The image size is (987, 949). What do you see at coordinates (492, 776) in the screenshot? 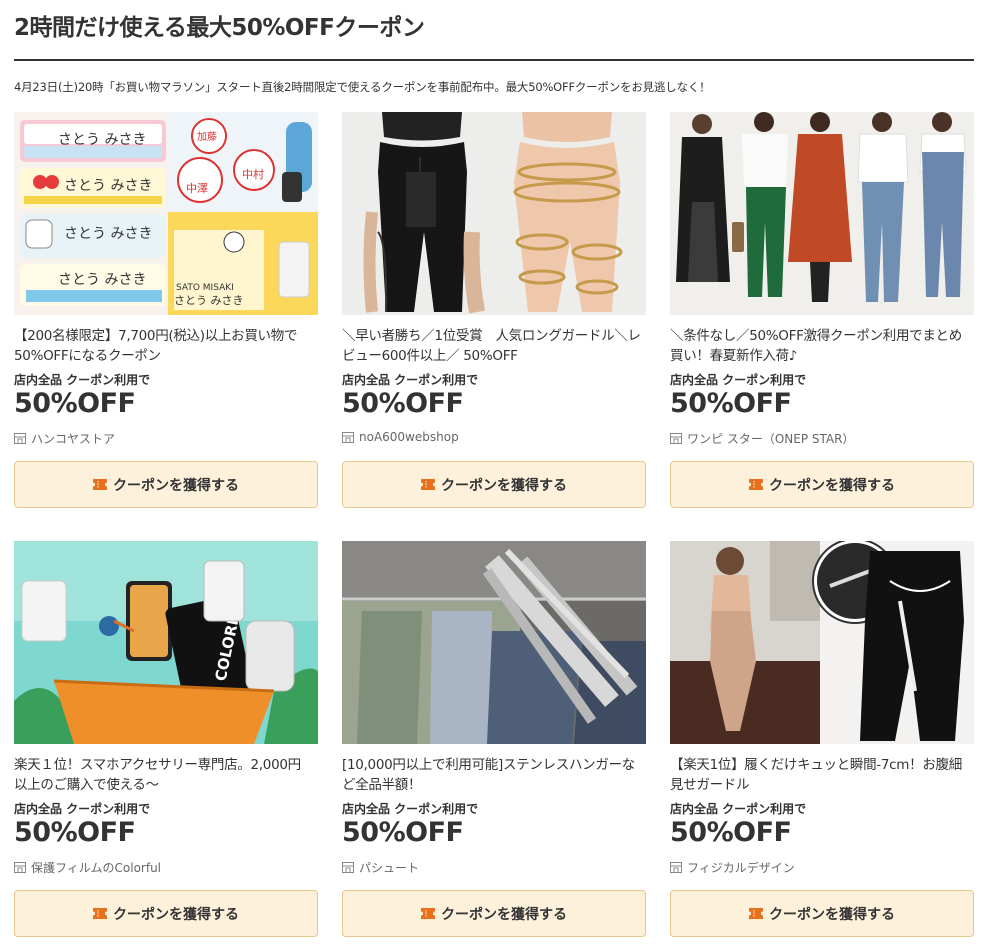
I see `coupon-title: [10,000円以上で利用可能]ステンレスハンガーなど全品半額！` at bounding box center [492, 776].